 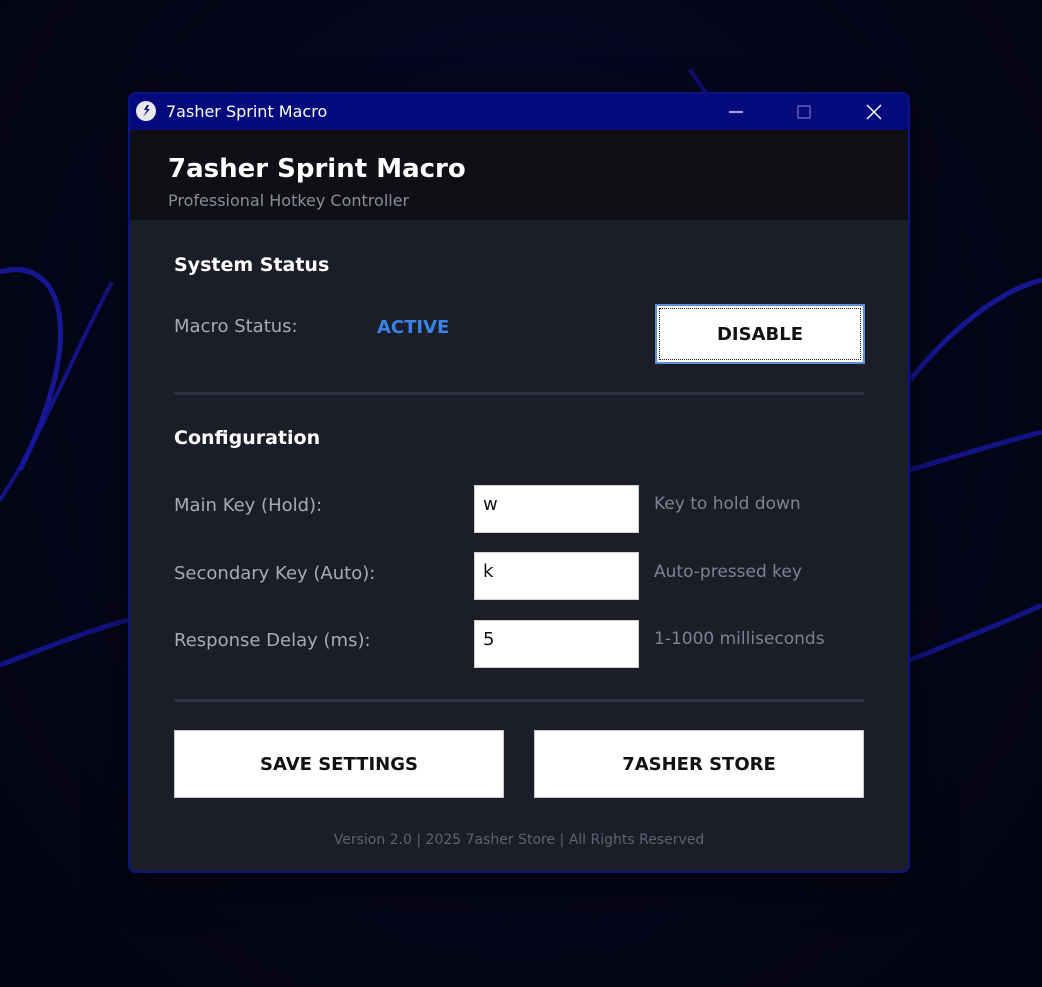 I want to click on close-icon, so click(x=874, y=112).